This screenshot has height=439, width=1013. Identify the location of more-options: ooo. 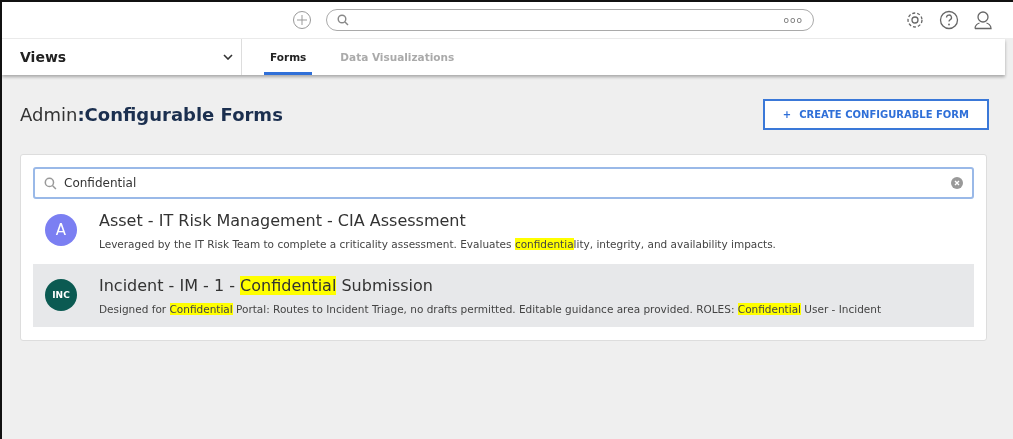
(793, 20).